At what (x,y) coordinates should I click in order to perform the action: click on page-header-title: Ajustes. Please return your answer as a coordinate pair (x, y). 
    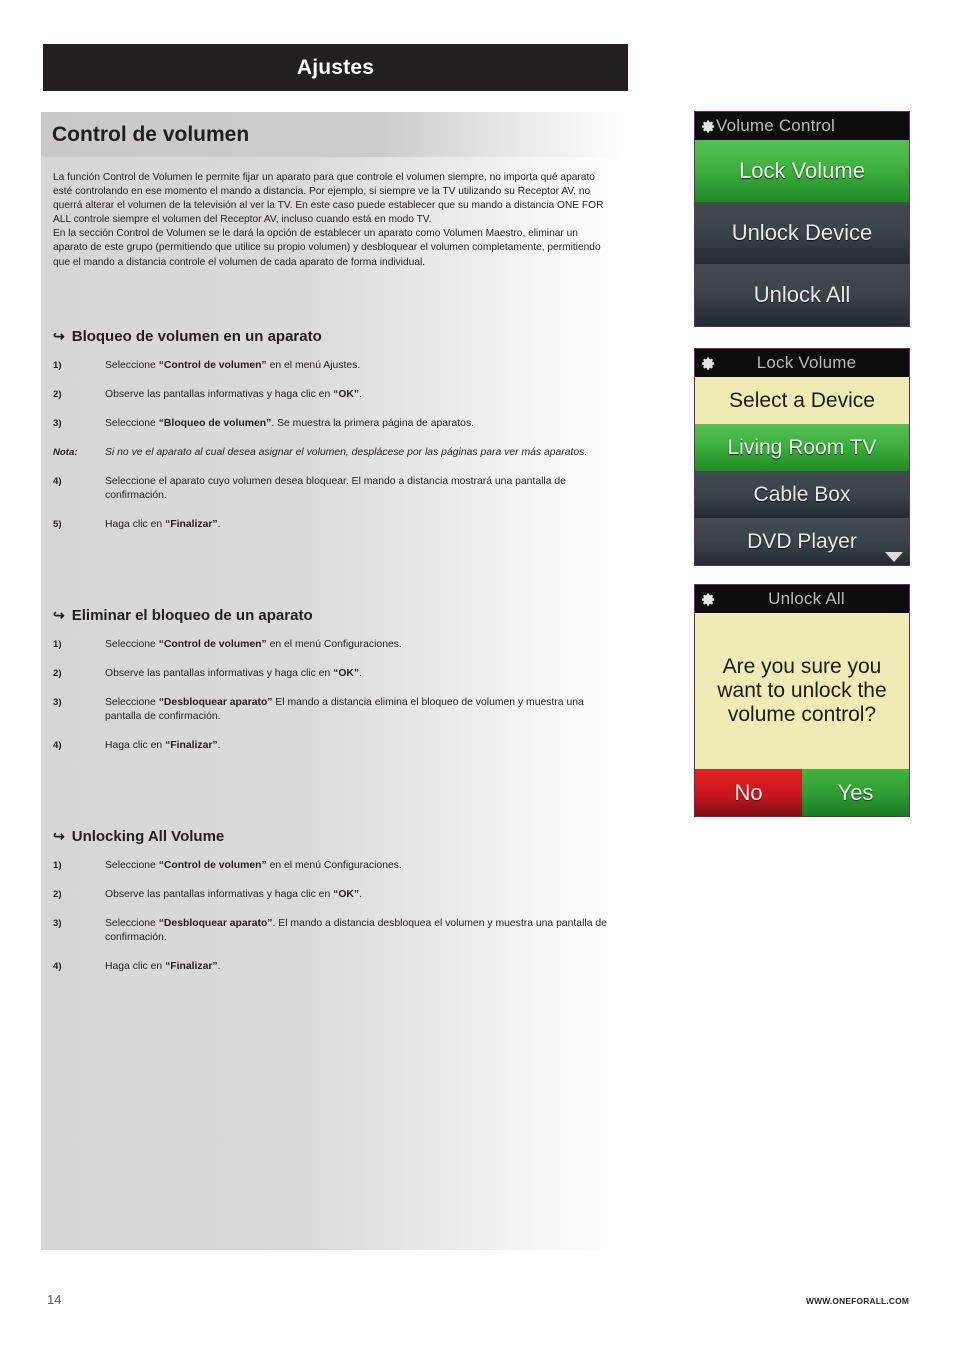
    Looking at the image, I should click on (335, 67).